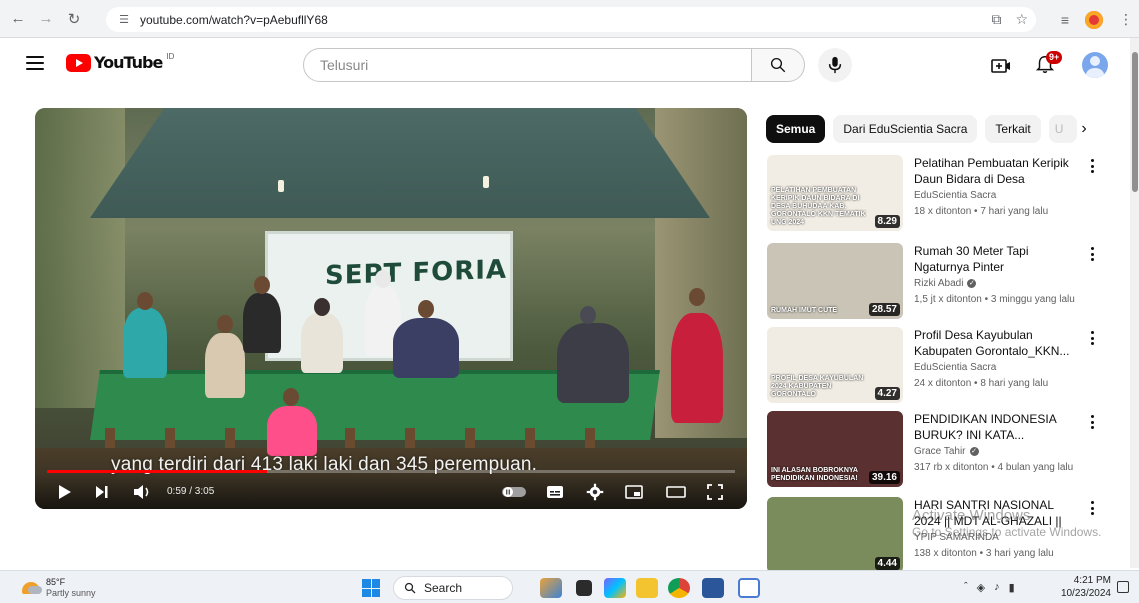 The image size is (1139, 603). I want to click on fullscreen-icon, so click(715, 492).